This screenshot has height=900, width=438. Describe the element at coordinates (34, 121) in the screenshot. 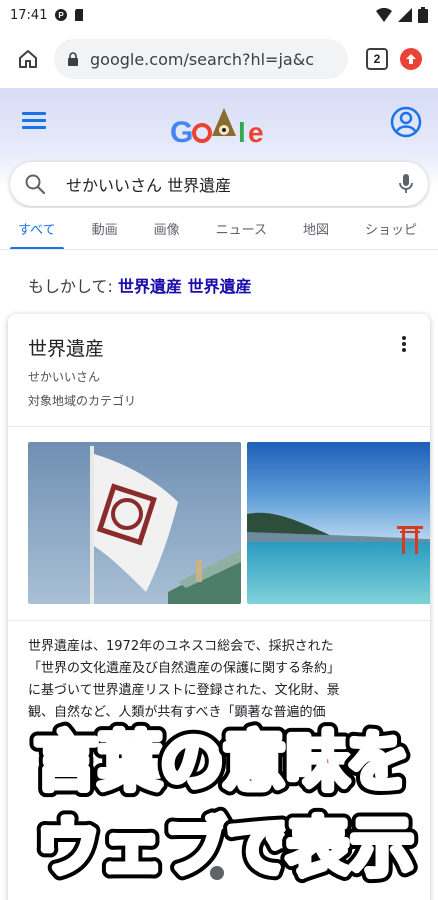

I see `menu-icon` at that location.